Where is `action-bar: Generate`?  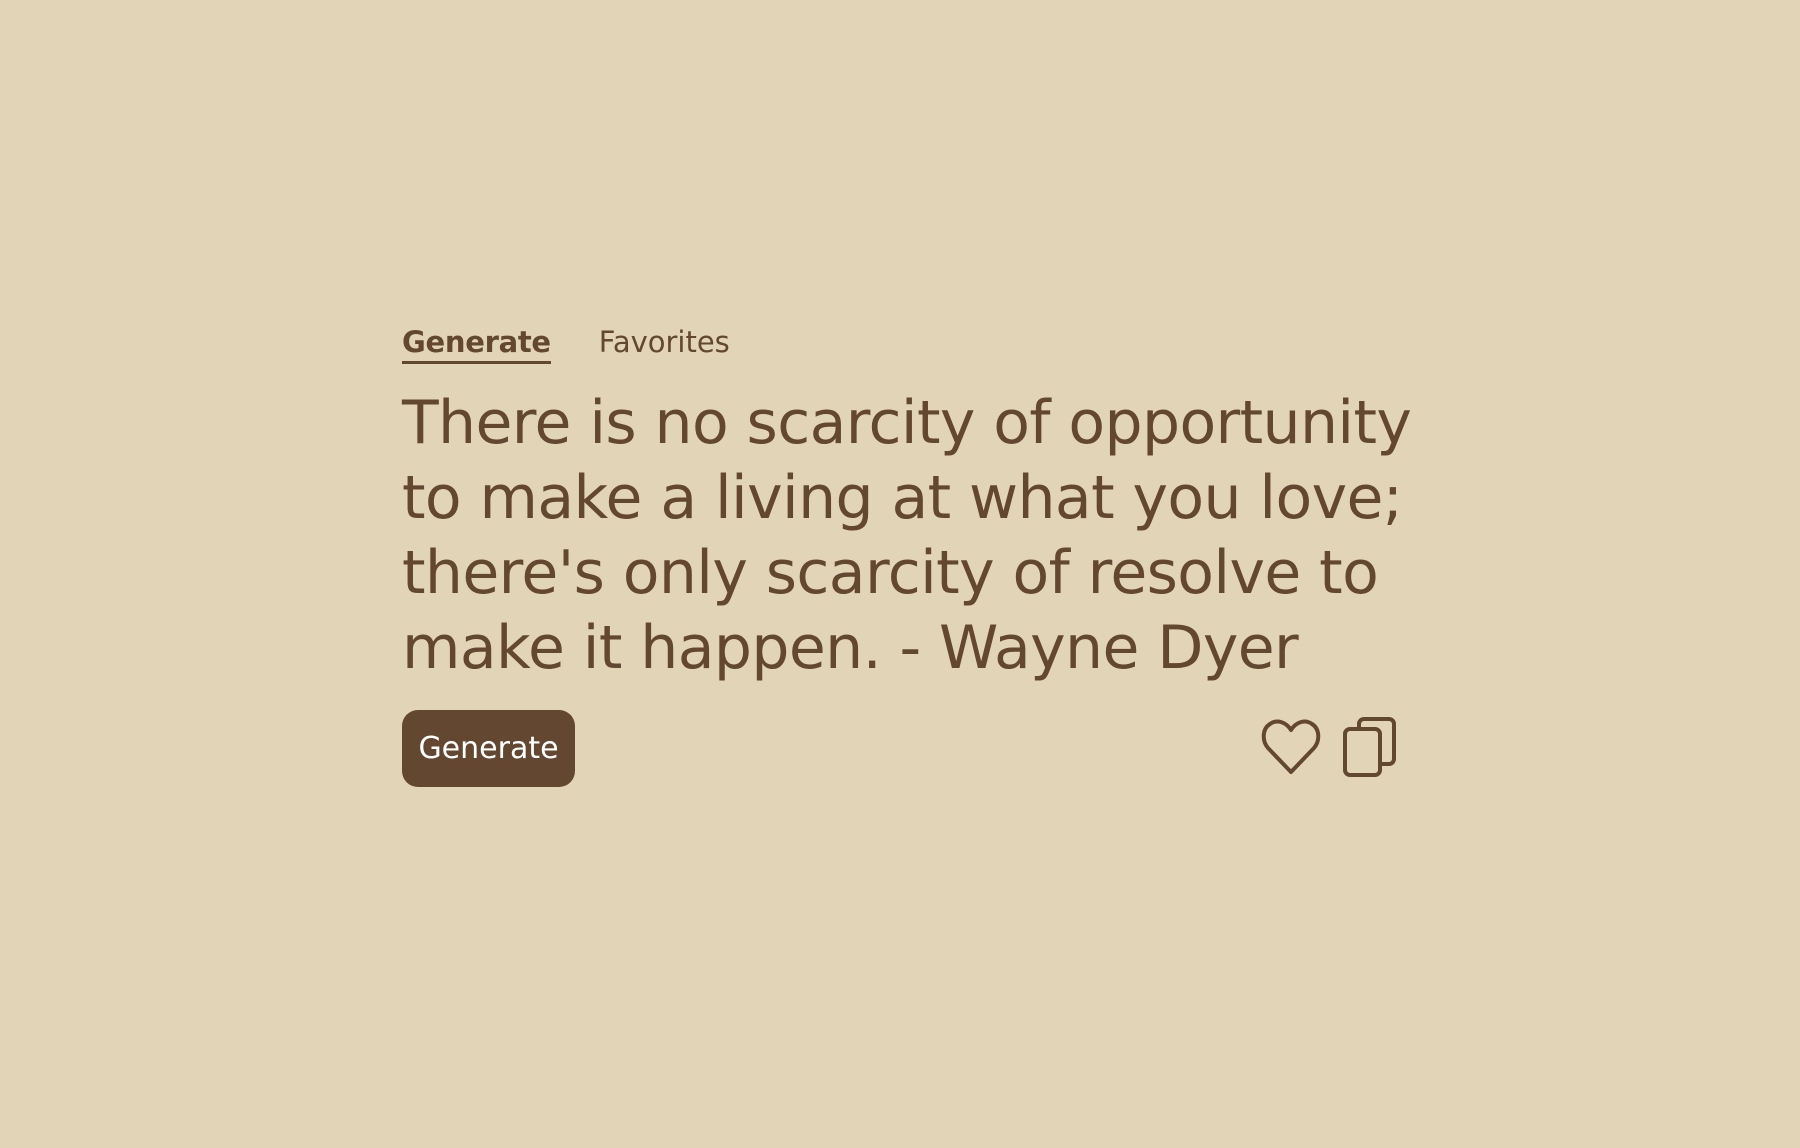 action-bar: Generate is located at coordinates (902, 749).